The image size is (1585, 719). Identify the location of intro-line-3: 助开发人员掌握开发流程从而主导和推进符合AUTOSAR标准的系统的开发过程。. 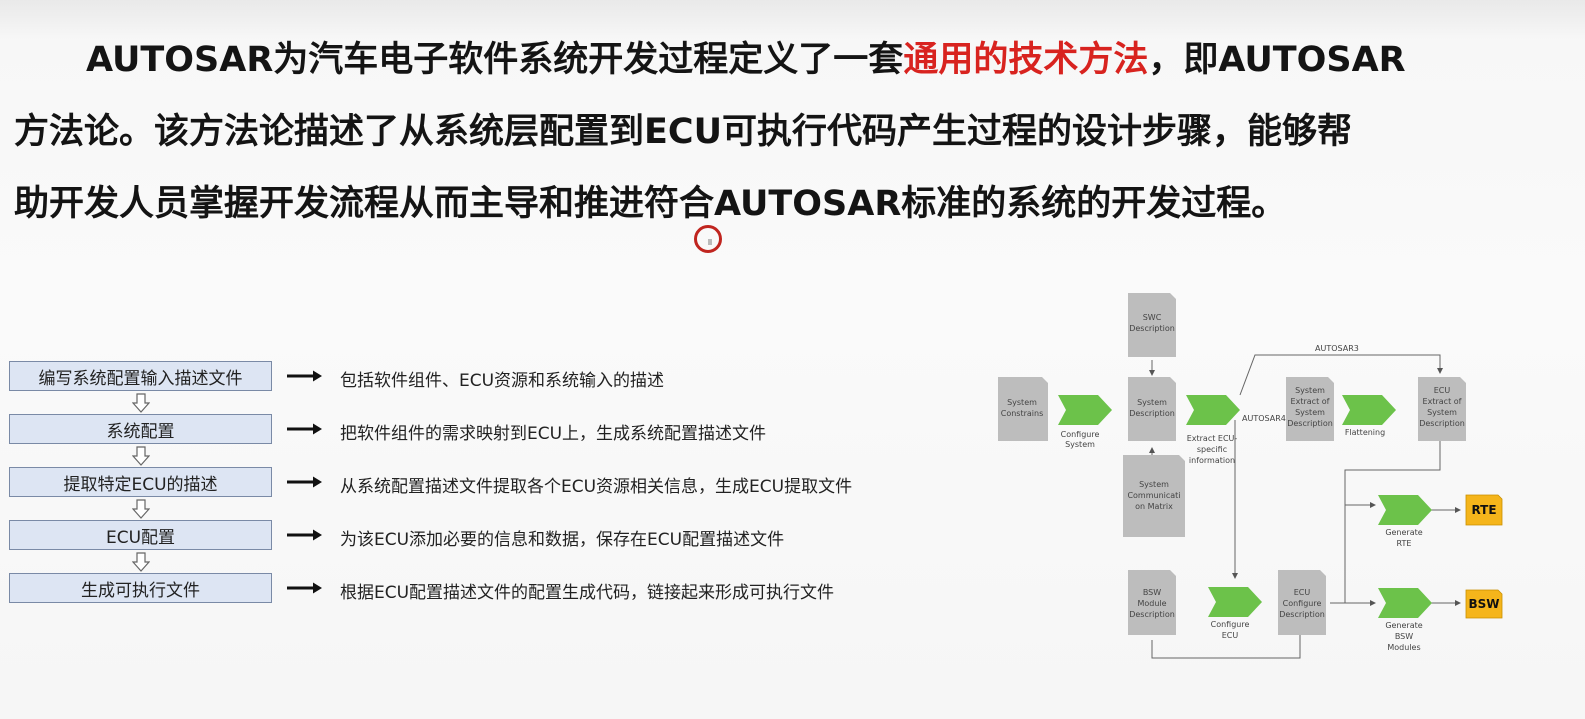
(650, 204).